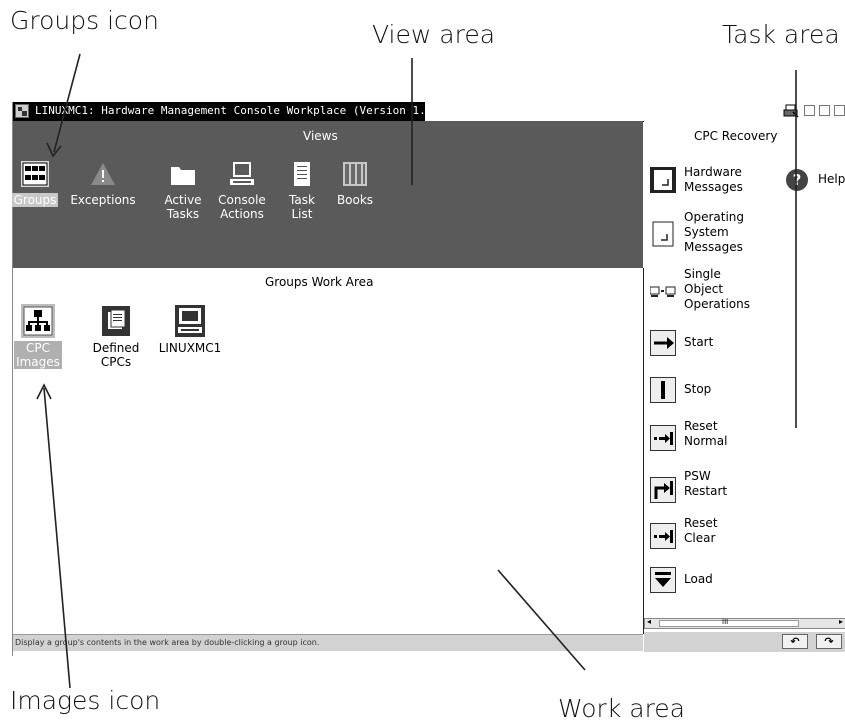 Image resolution: width=845 pixels, height=723 pixels. I want to click on view-active-tasks: Active Tasks, so click(183, 191).